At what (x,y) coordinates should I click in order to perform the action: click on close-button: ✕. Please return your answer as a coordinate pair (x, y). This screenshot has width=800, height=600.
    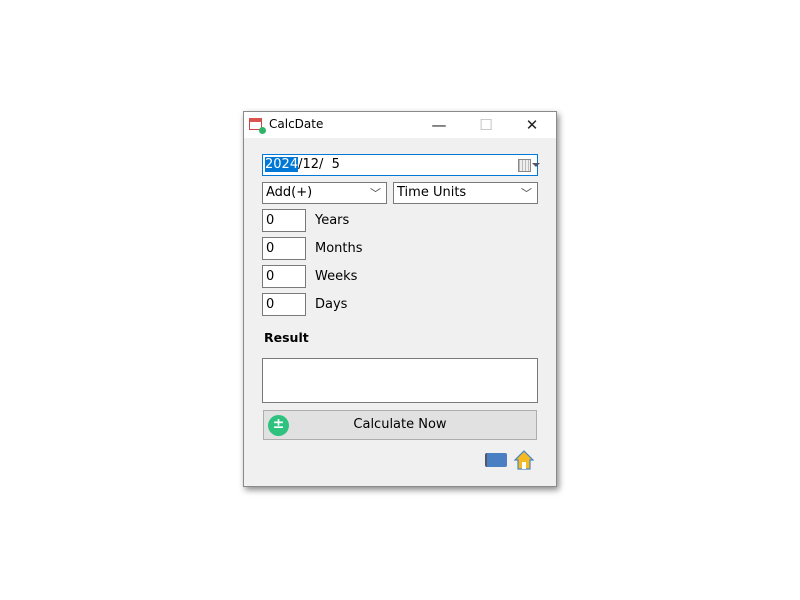
    Looking at the image, I should click on (532, 125).